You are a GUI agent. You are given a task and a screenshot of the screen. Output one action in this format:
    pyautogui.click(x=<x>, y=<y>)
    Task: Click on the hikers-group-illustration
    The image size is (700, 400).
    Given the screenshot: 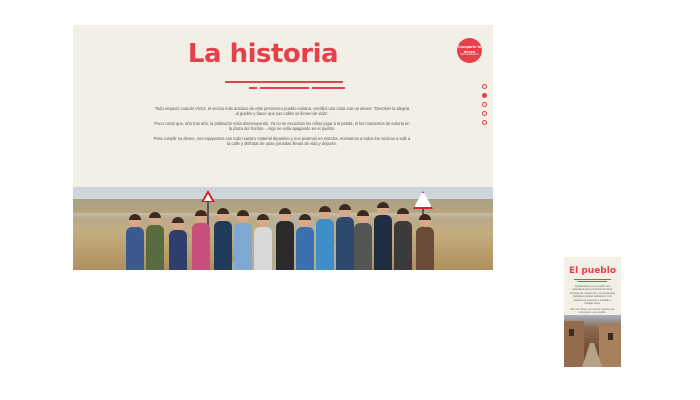 What is the action you would take?
    pyautogui.click(x=280, y=236)
    